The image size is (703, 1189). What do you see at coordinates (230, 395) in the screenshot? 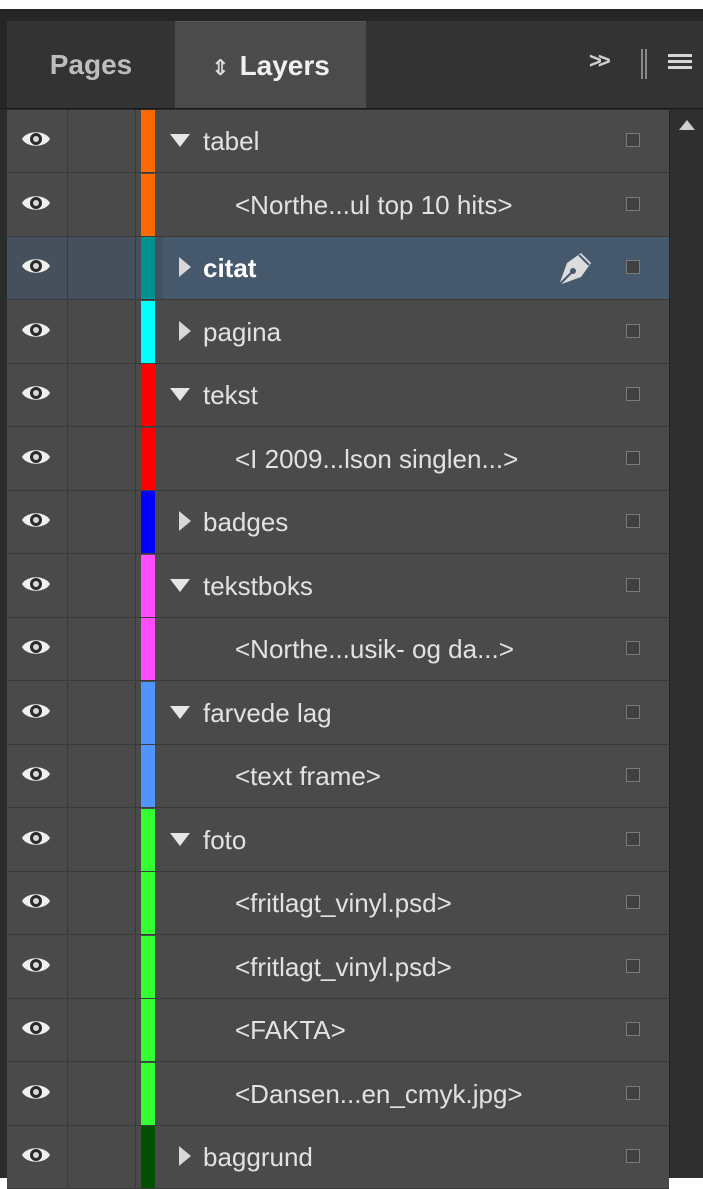
I see `layer-label: tekst` at bounding box center [230, 395].